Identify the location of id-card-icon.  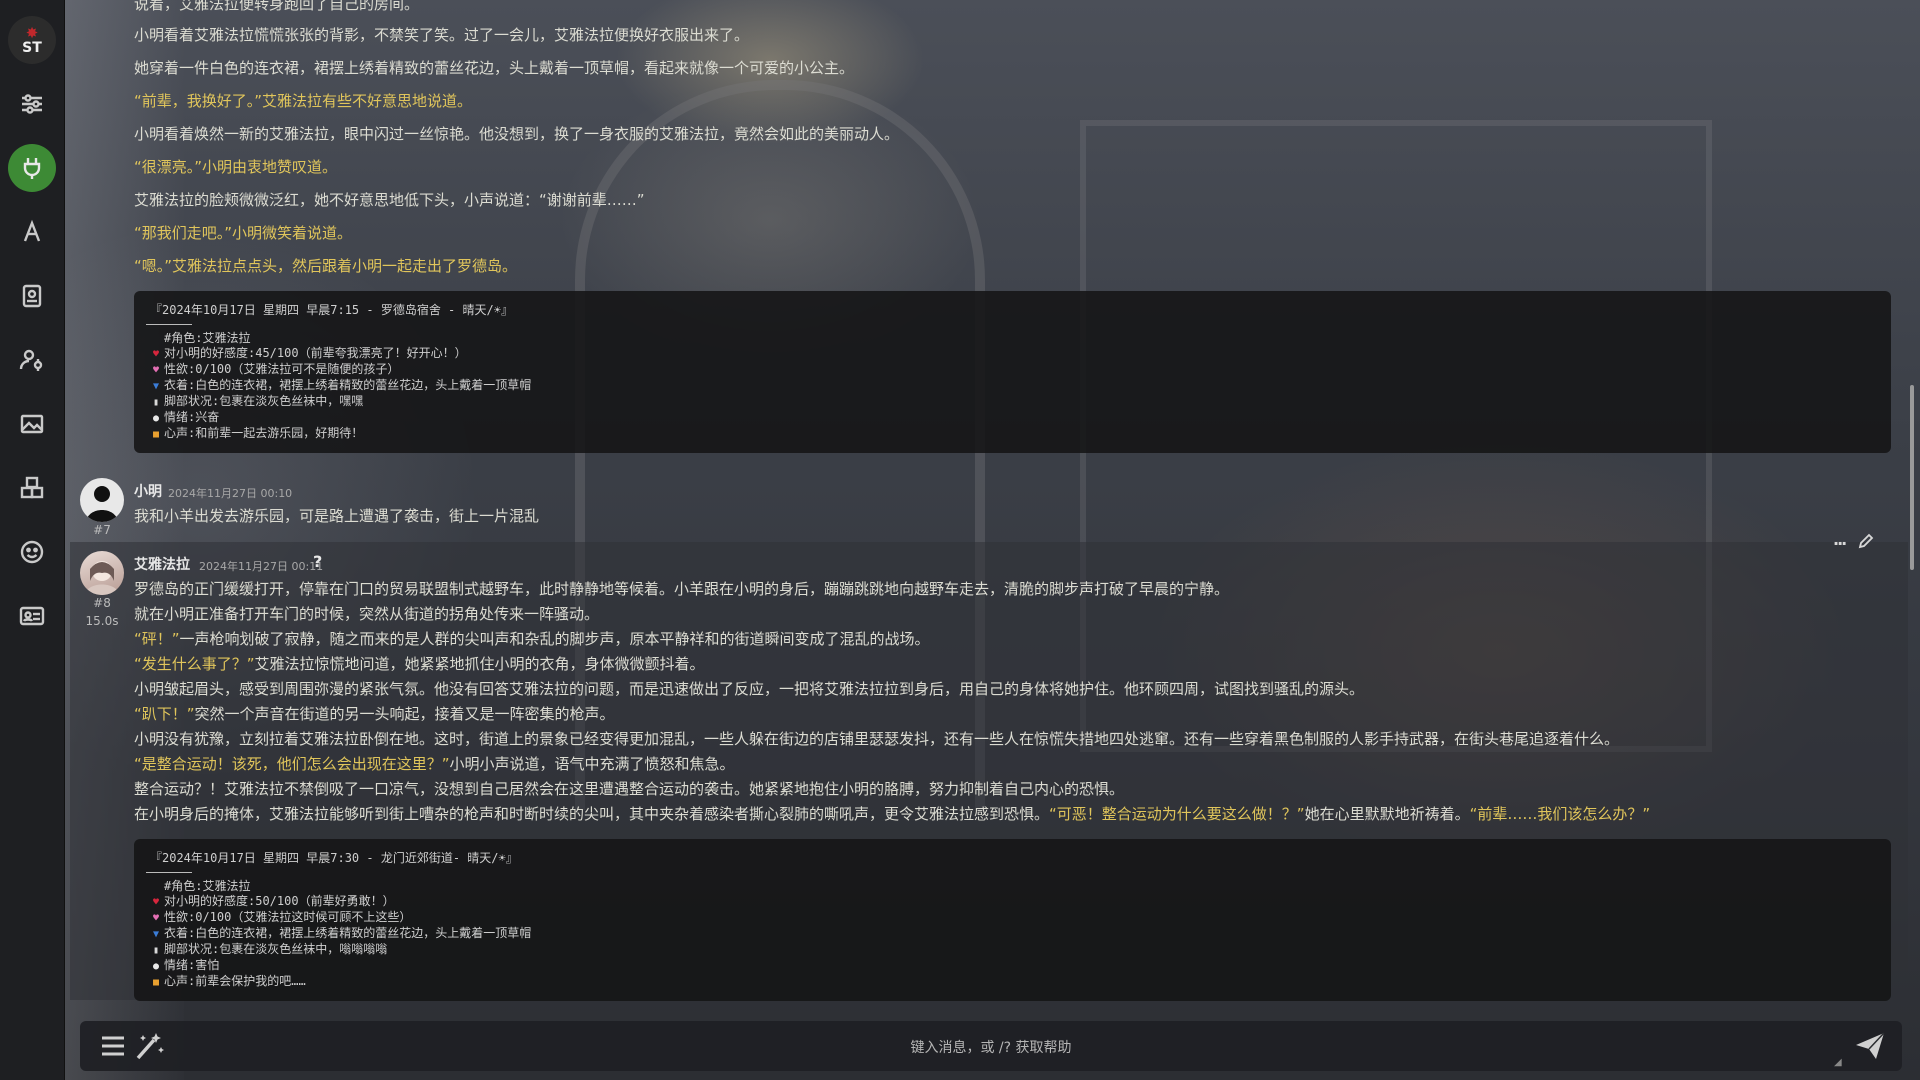
(32, 616).